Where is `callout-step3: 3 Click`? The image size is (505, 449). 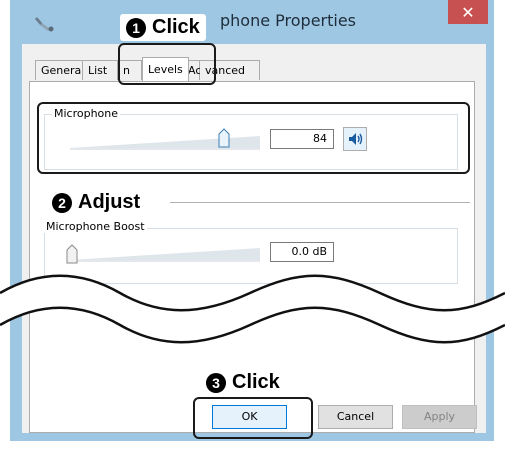 callout-step3: 3 Click is located at coordinates (243, 382).